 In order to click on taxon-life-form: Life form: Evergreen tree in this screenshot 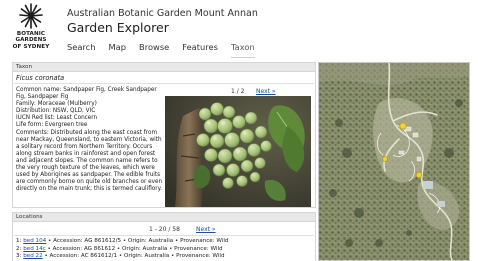, I will do `click(52, 125)`.